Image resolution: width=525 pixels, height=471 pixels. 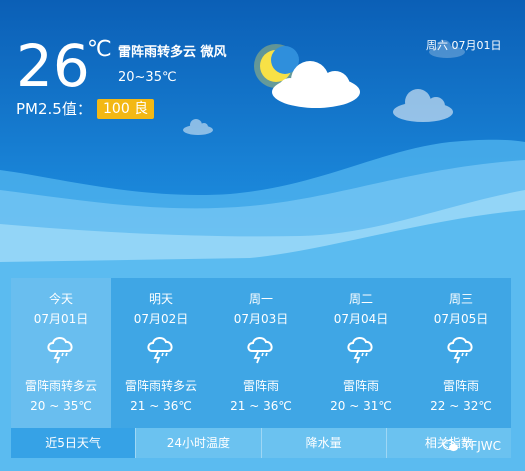 What do you see at coordinates (460, 299) in the screenshot?
I see `day-name: 周三` at bounding box center [460, 299].